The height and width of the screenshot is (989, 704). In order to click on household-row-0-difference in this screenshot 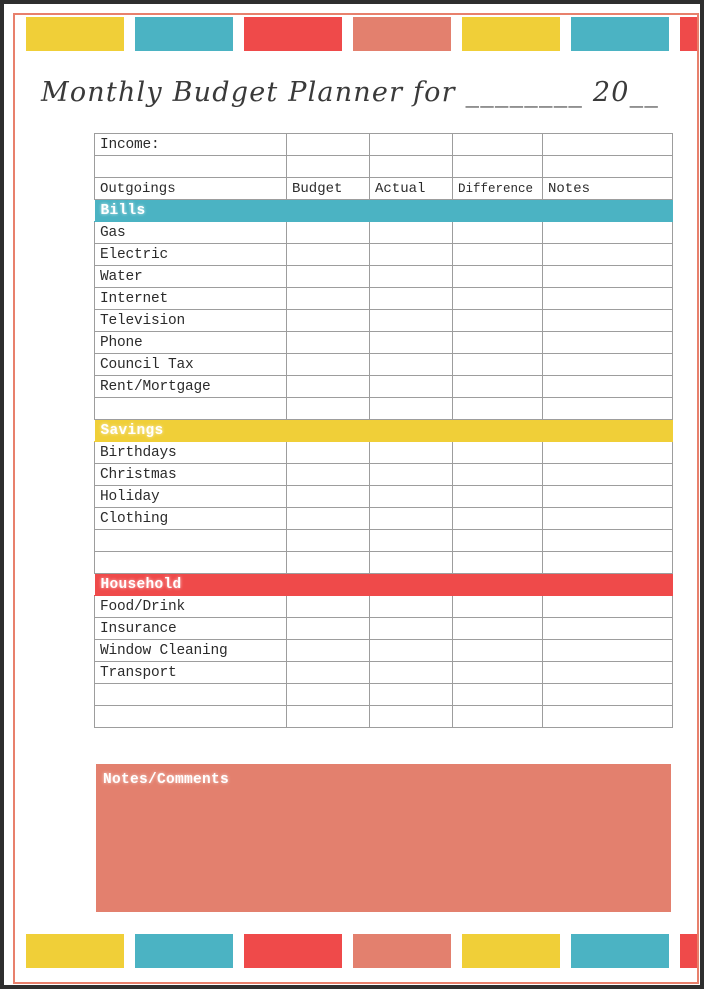, I will do `click(497, 606)`.